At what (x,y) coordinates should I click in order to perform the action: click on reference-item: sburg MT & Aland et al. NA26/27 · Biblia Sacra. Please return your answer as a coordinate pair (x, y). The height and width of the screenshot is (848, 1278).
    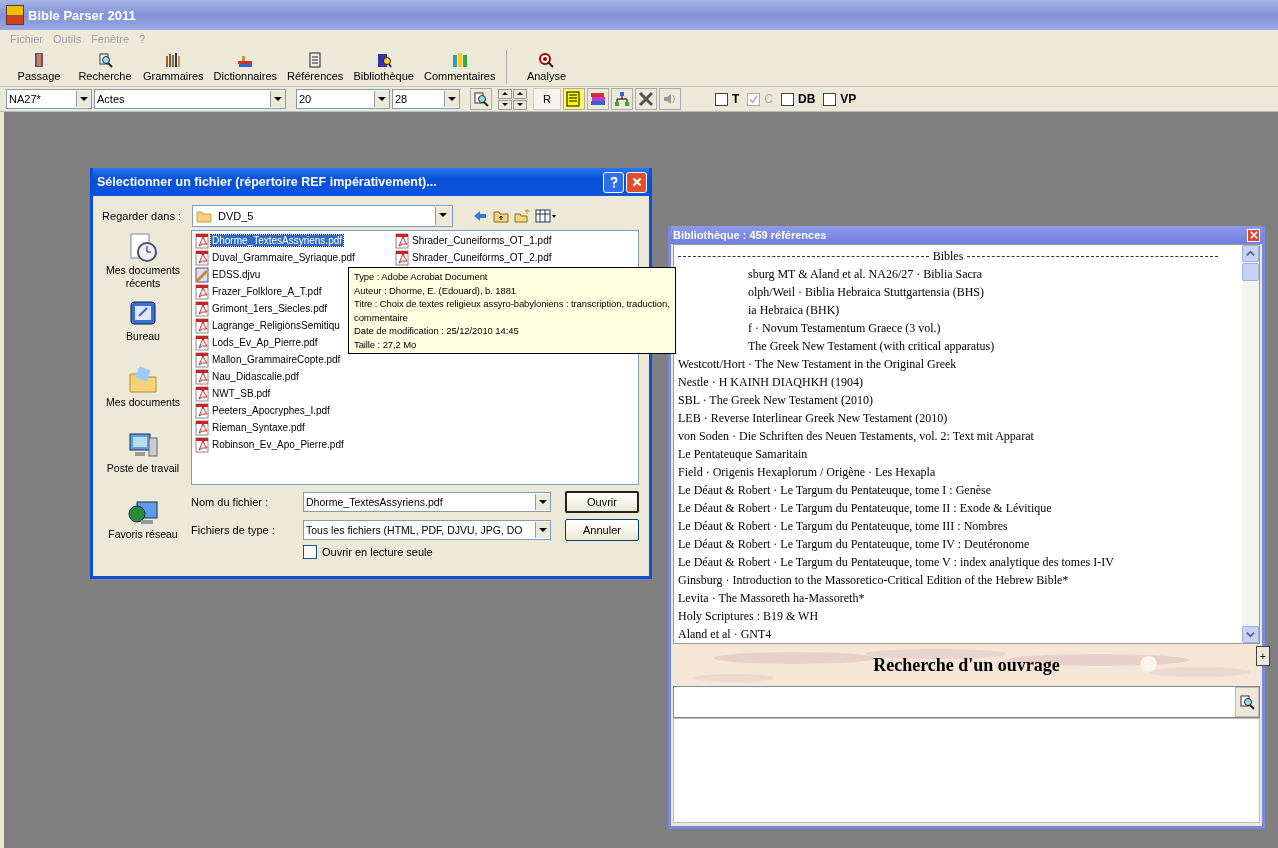
    Looking at the image, I should click on (865, 274).